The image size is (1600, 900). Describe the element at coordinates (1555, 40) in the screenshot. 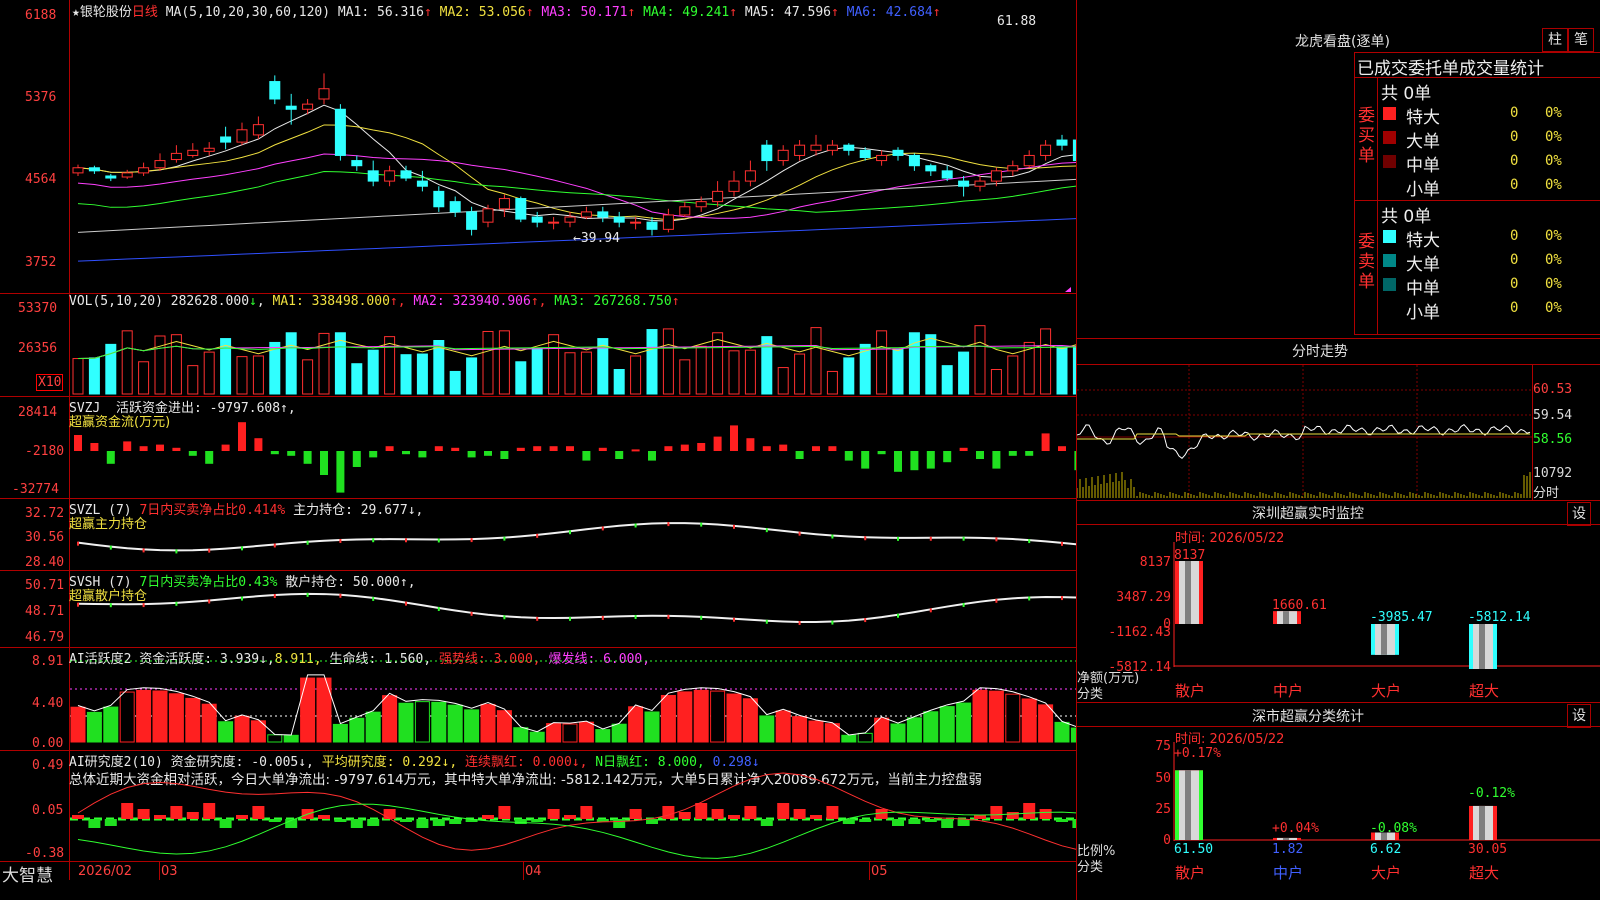

I see `bar-mode-button: 柱` at that location.